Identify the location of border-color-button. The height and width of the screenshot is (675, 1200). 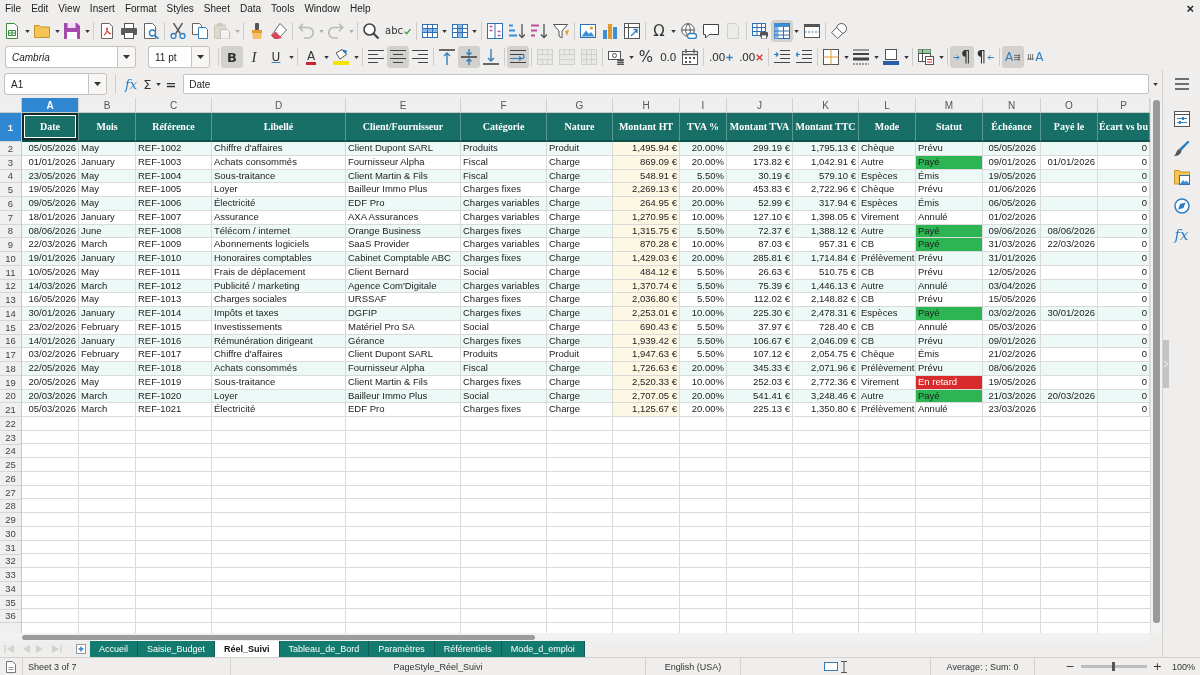
(891, 57).